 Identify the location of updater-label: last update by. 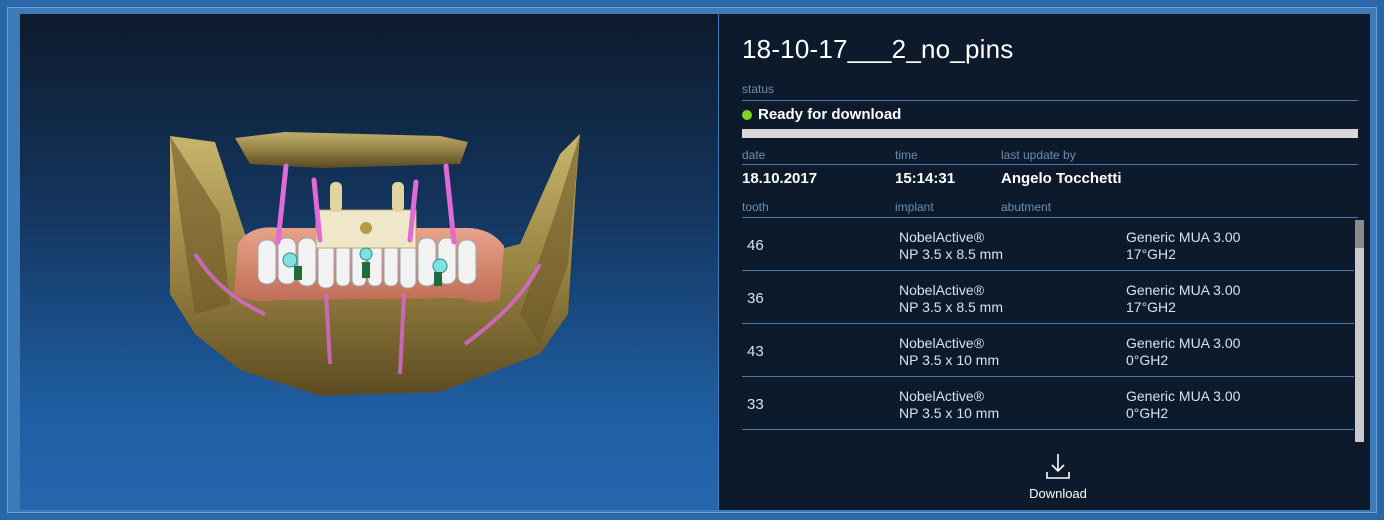
(1038, 155).